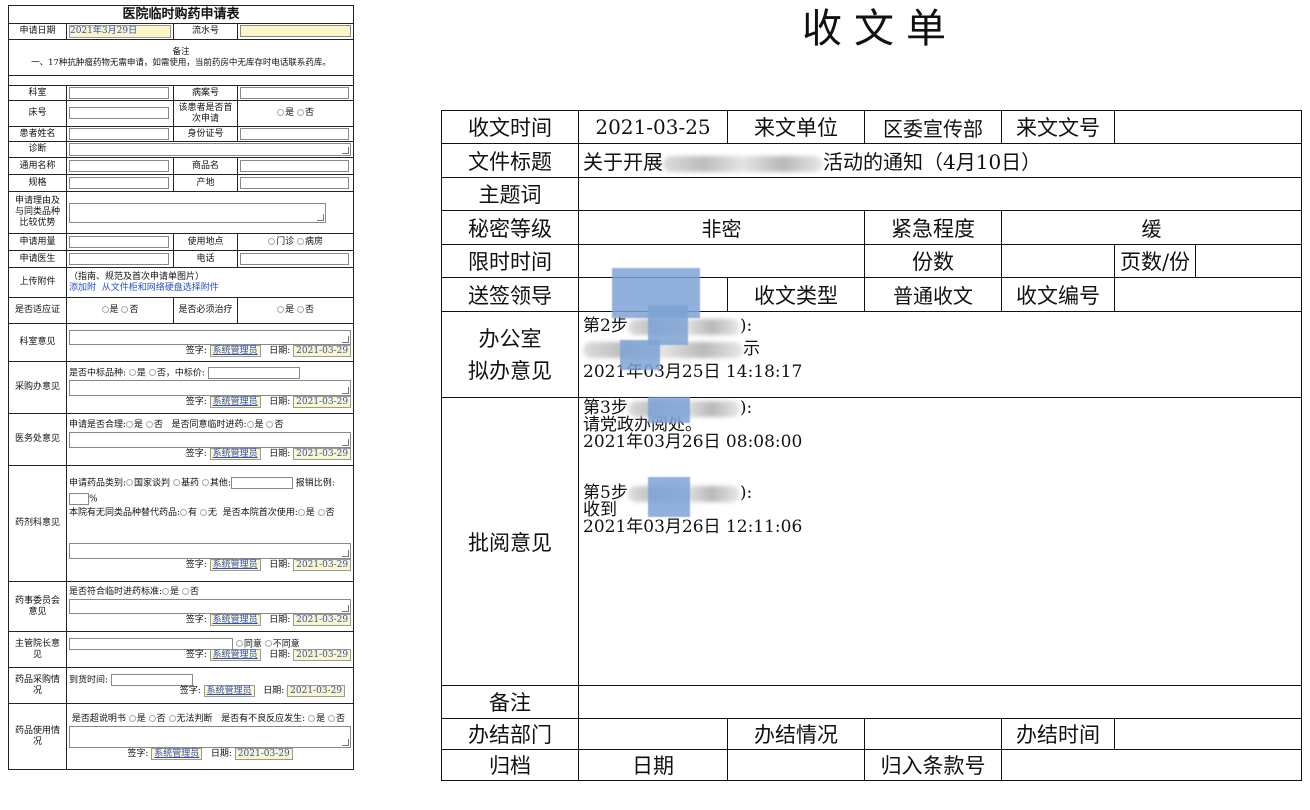 Image resolution: width=1310 pixels, height=810 pixels. Describe the element at coordinates (295, 31) in the screenshot. I see `serial-field` at that location.